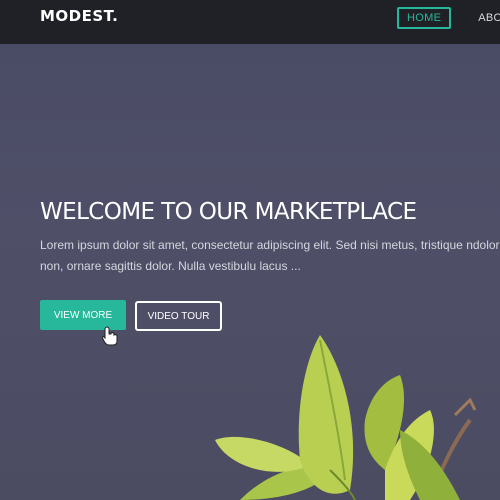 The image size is (500, 500). Describe the element at coordinates (424, 18) in the screenshot. I see `nav-home-link: HOME` at that location.